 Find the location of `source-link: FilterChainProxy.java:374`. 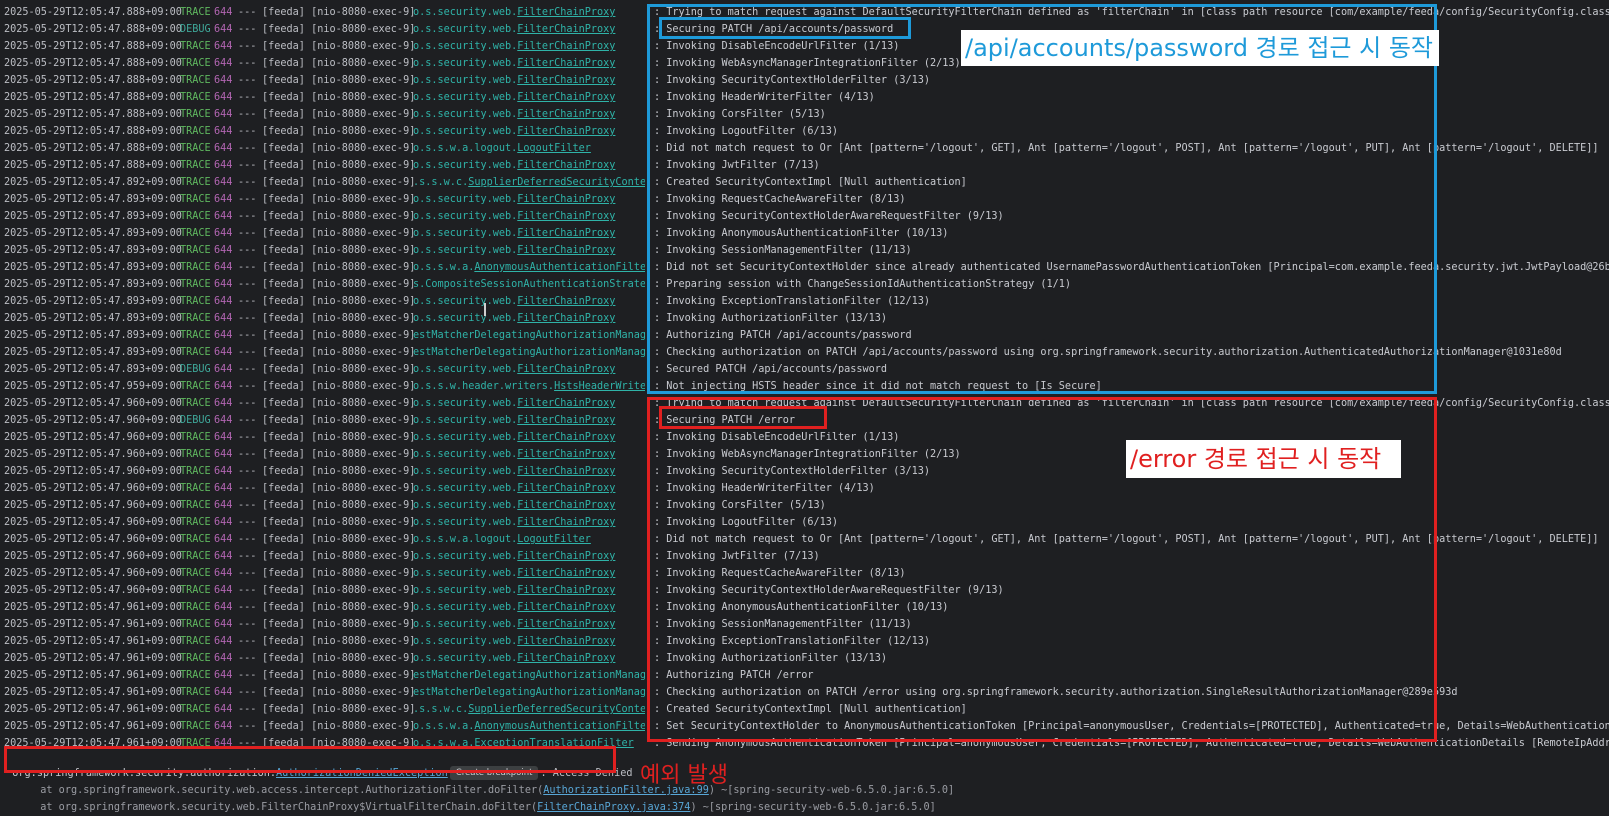

source-link: FilterChainProxy.java:374 is located at coordinates (613, 807).